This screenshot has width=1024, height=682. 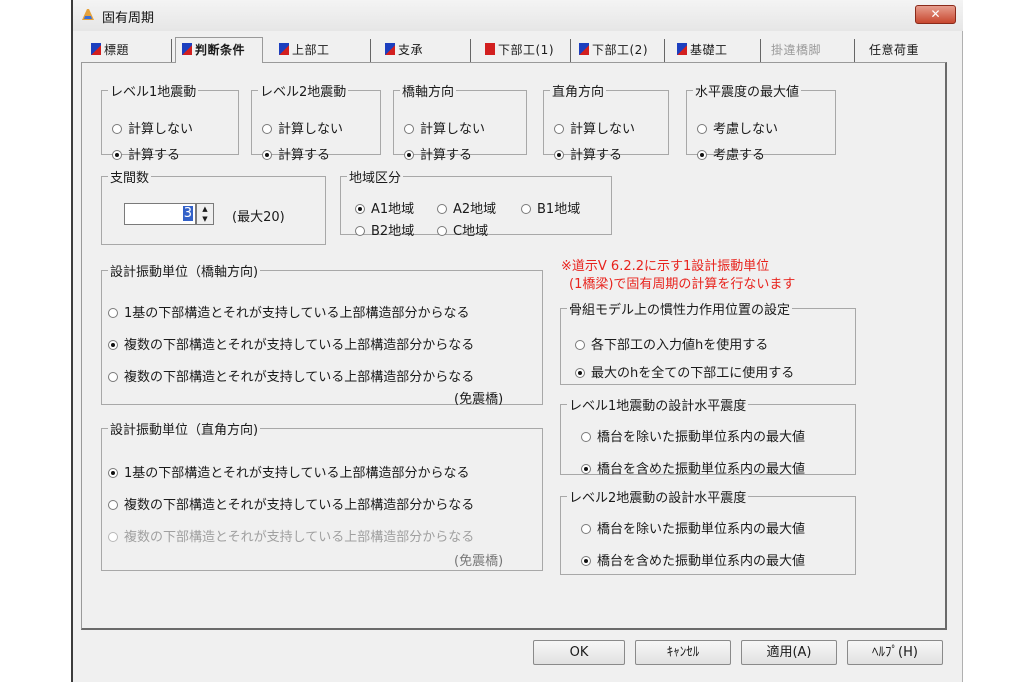 What do you see at coordinates (693, 467) in the screenshot?
I see `level1-design-incl-radio: 橋台を含めた振動単位系内の最大値` at bounding box center [693, 467].